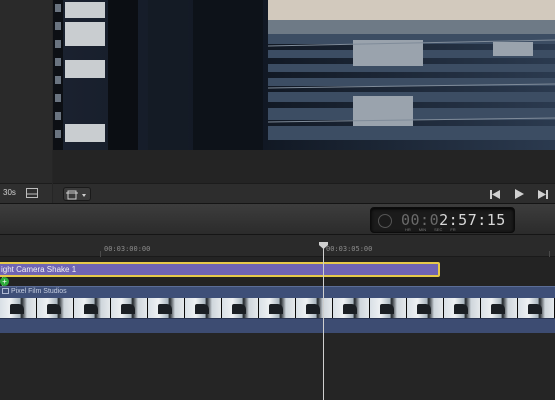 This screenshot has height=400, width=555. Describe the element at coordinates (277, 246) in the screenshot. I see `timeline-ruler: 00:03:00:00 00:03:05:00` at that location.